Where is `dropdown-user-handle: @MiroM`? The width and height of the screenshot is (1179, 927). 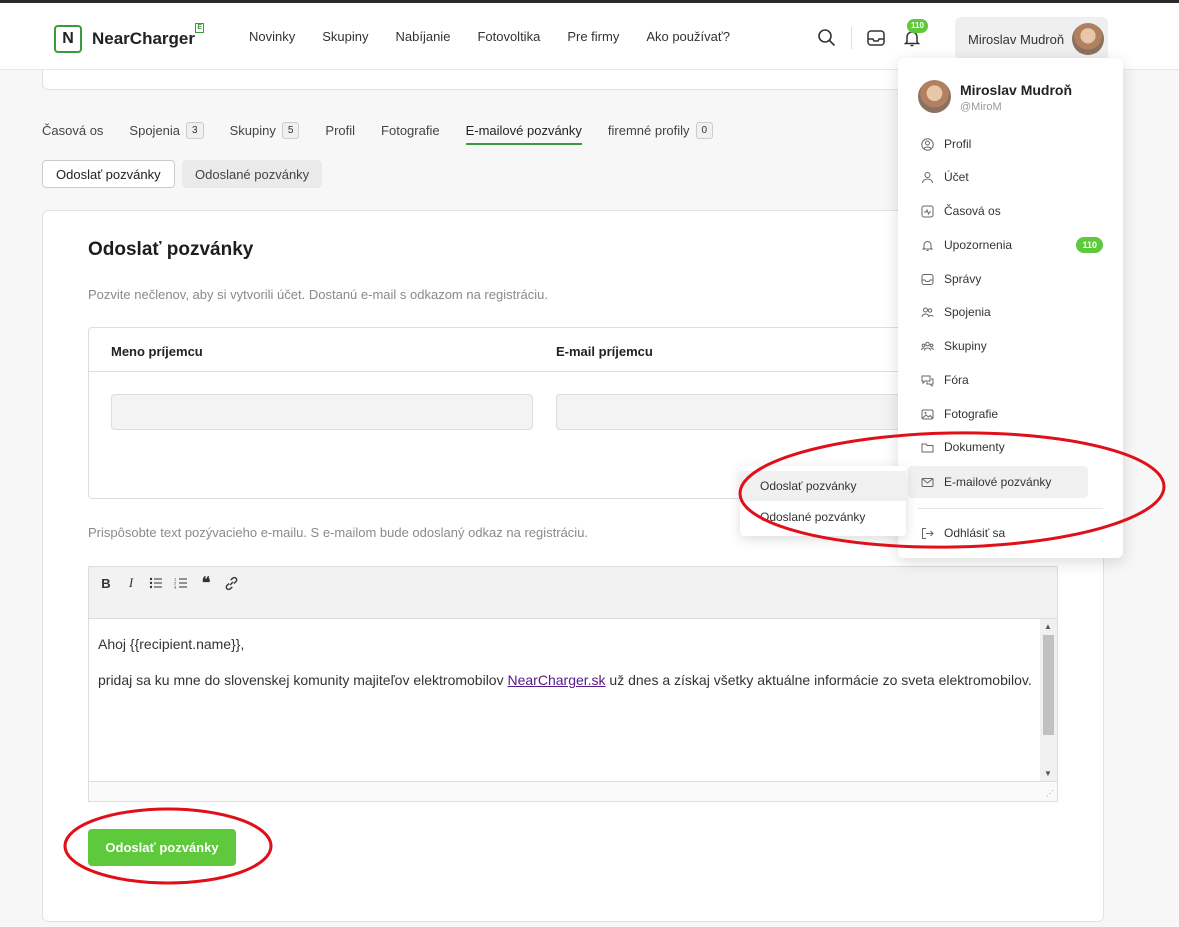
dropdown-user-handle: @MiroM is located at coordinates (981, 107).